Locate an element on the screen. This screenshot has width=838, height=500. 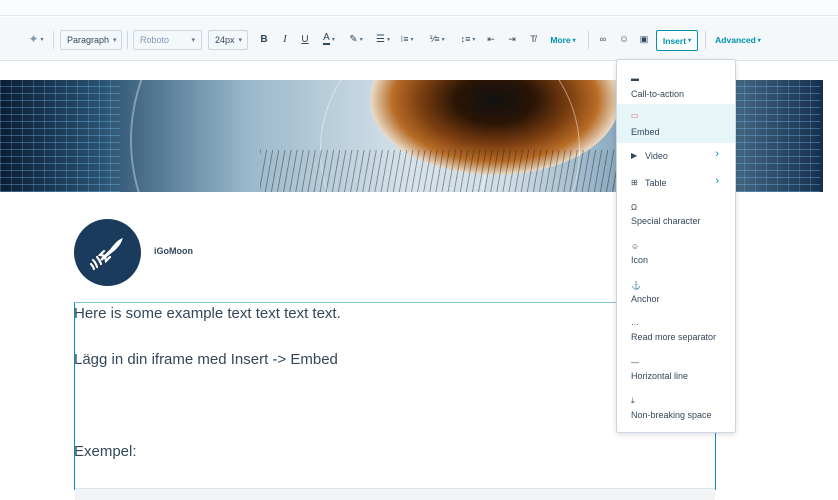
menu-item-label: Non-breaking space is located at coordinates (671, 415).